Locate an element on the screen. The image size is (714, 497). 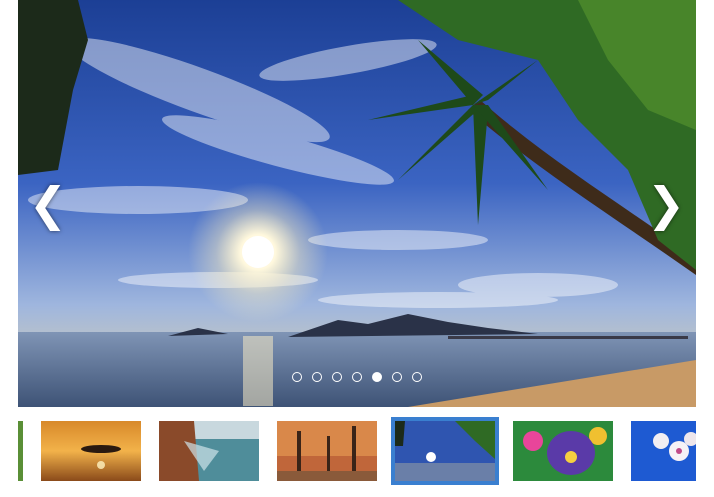
thumb-white-orchid is located at coordinates (663, 451).